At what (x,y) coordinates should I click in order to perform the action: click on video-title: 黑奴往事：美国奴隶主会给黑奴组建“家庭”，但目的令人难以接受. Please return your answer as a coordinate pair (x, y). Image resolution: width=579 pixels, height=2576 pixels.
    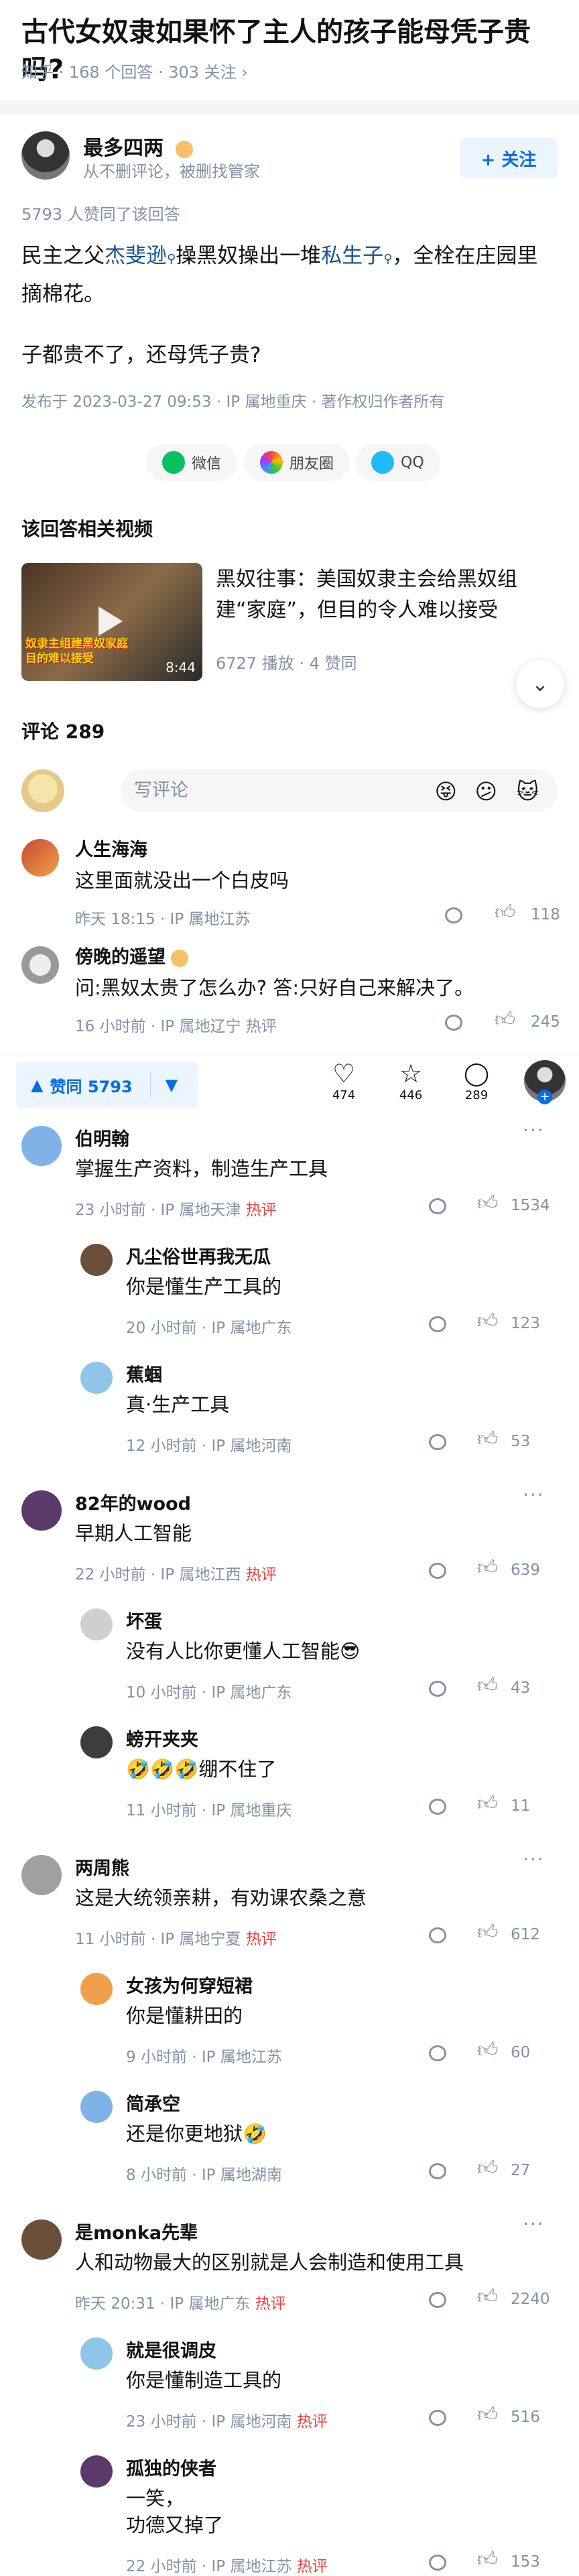
    Looking at the image, I should click on (387, 595).